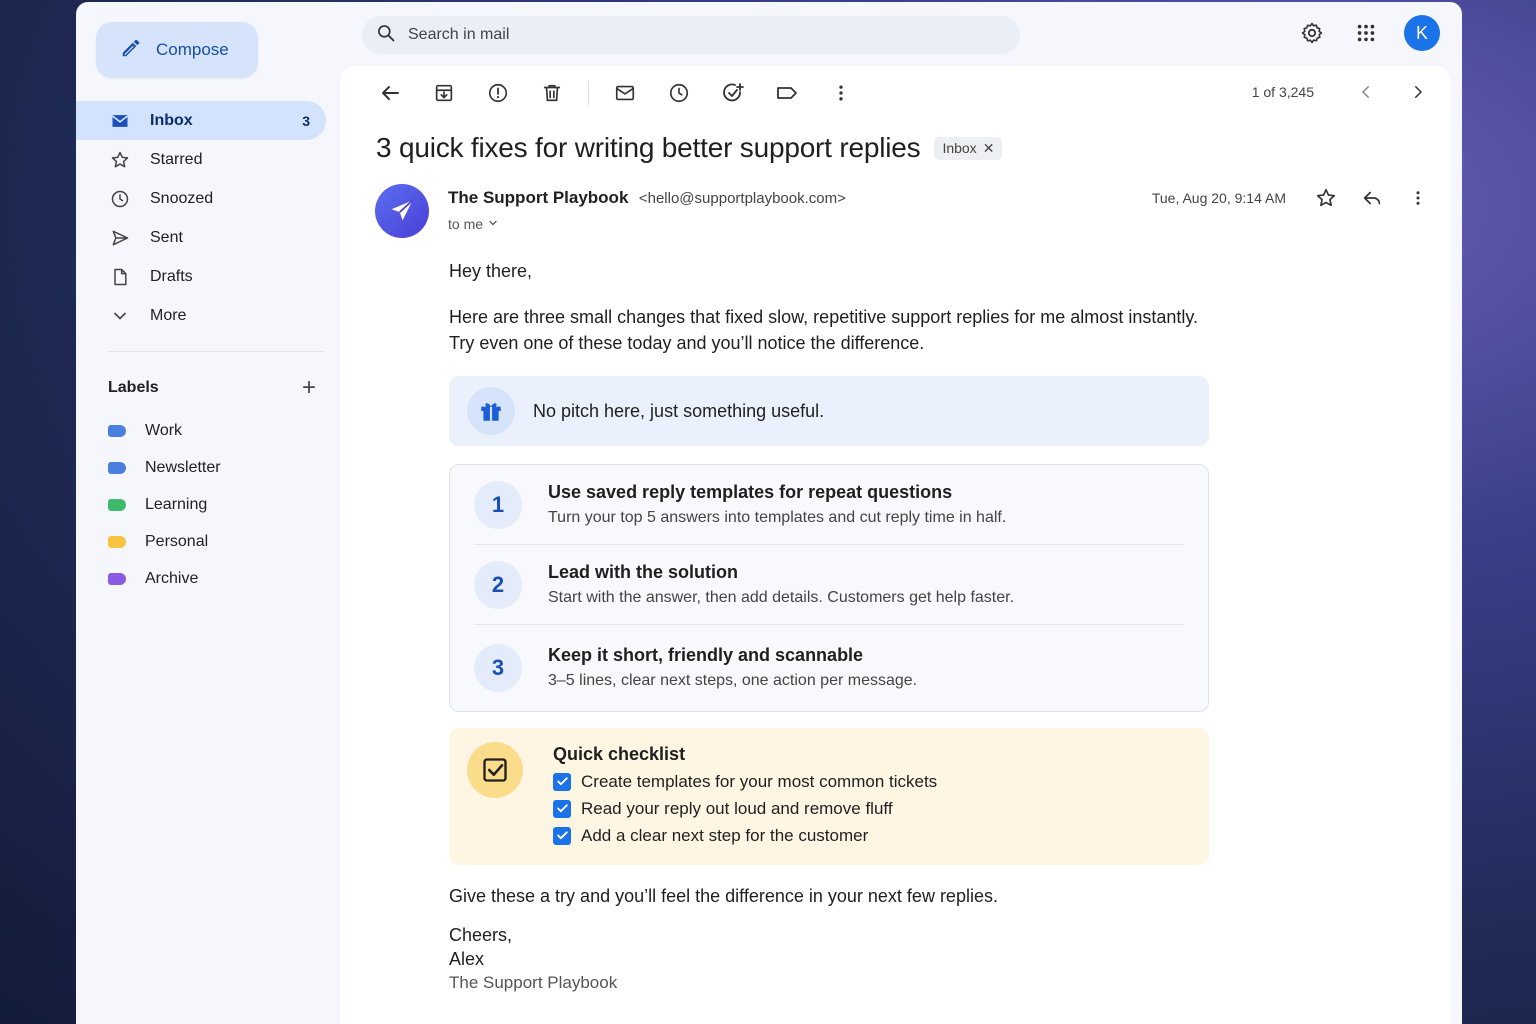 This screenshot has height=1024, width=1536. I want to click on pager-text: 1 of 3,245, so click(1282, 92).